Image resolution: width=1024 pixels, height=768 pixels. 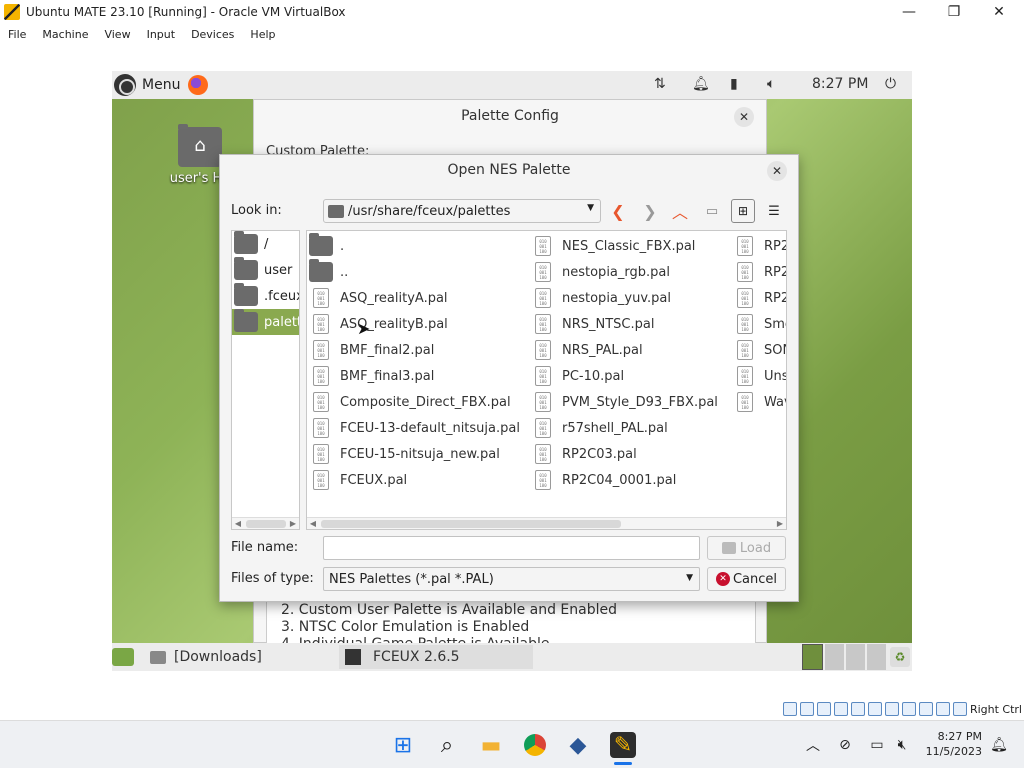 I want to click on windows-start-icon: ⊞, so click(x=403, y=745).